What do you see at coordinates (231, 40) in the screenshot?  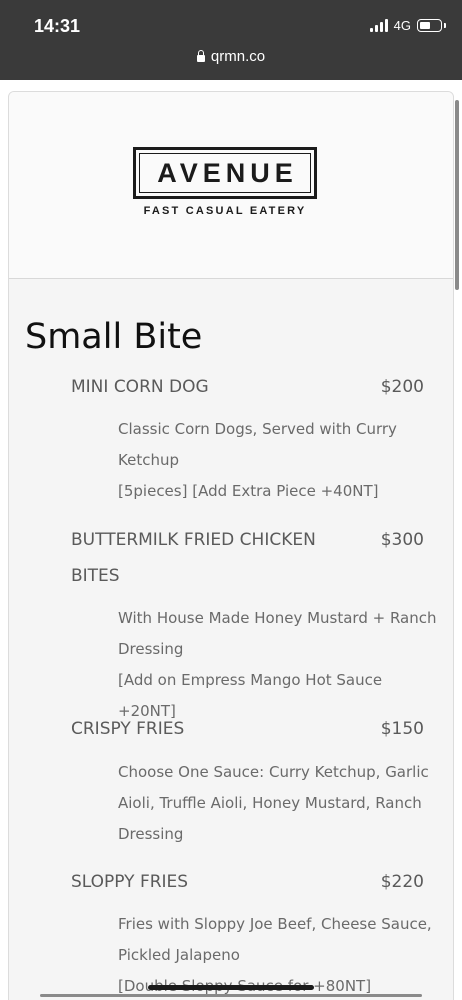 I see `browser-status-bar: 14:31 4G qrmn.co` at bounding box center [231, 40].